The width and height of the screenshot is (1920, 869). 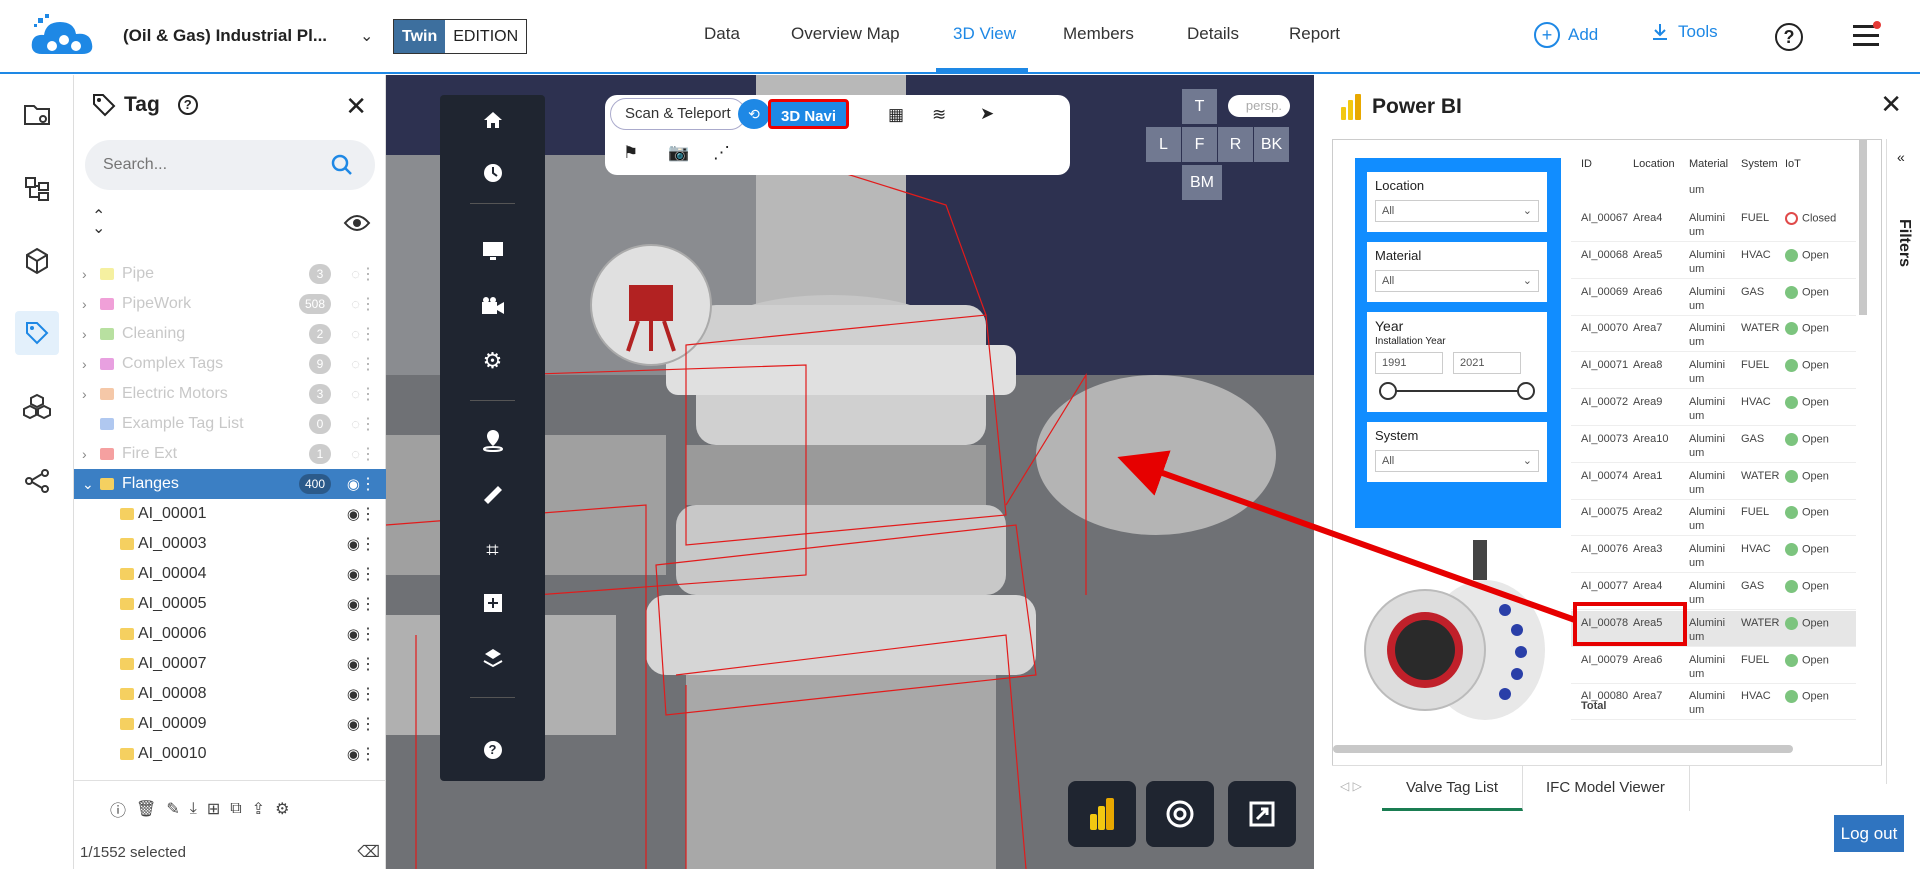 What do you see at coordinates (1713, 408) in the screenshot?
I see `table-row: AI_00072 Area9 Alumini HVAC um Open` at bounding box center [1713, 408].